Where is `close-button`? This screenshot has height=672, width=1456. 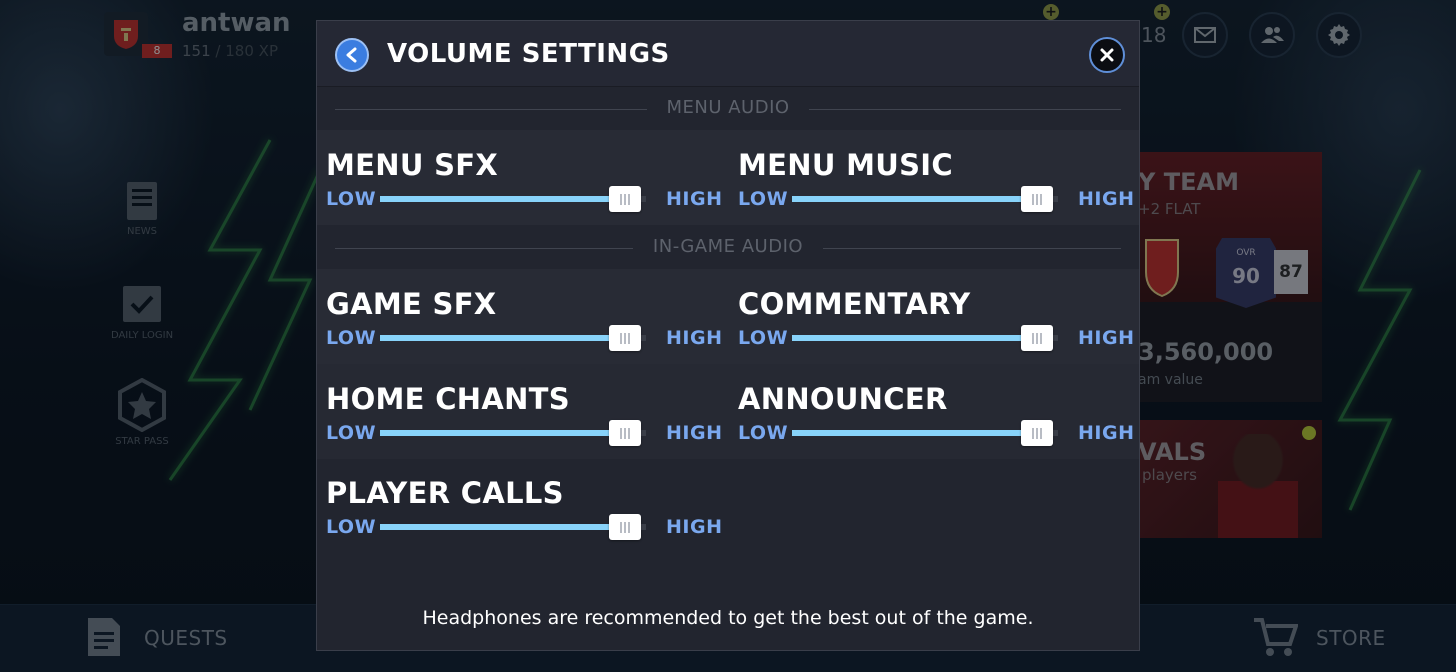
close-button is located at coordinates (1107, 55).